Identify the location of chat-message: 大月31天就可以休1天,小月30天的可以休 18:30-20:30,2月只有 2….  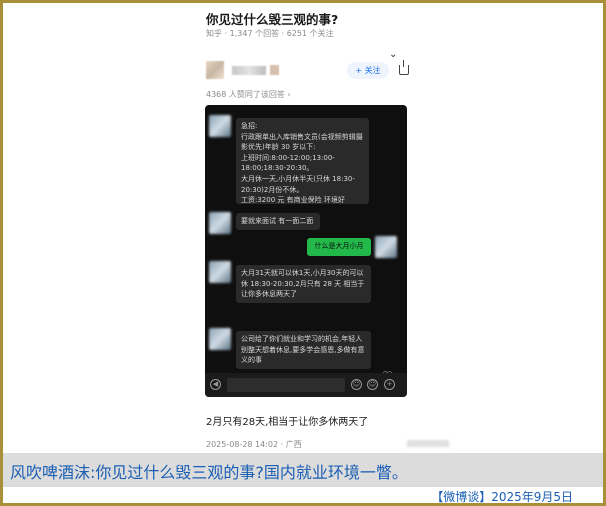
(303, 284).